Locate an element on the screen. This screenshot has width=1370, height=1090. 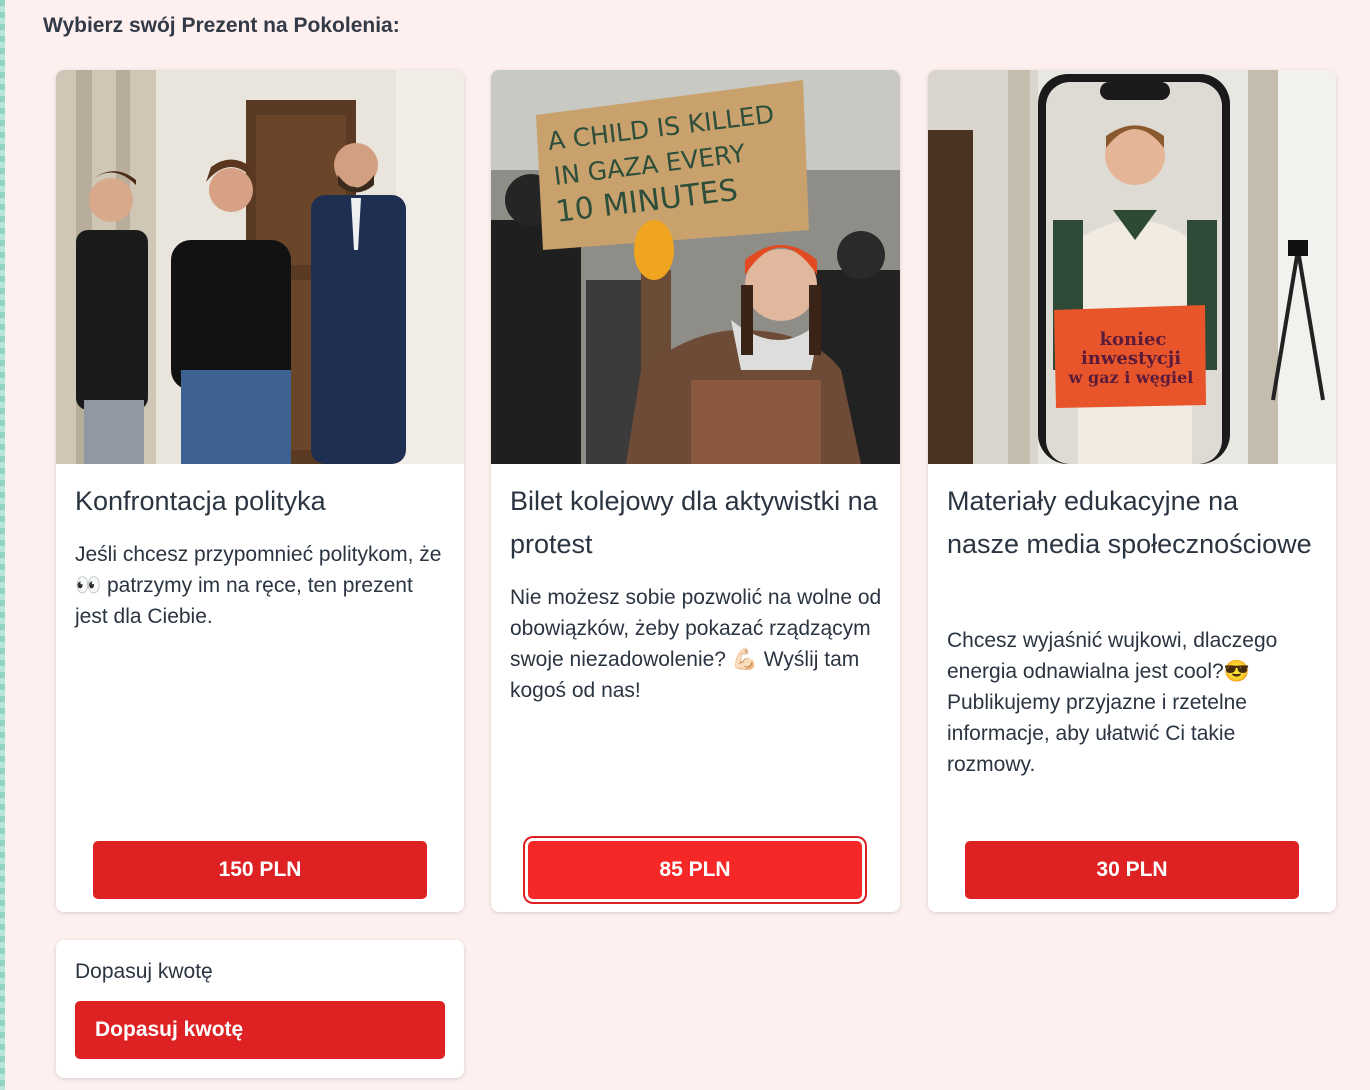
custom-amount-label: Dopasuj kwotę is located at coordinates (144, 971).